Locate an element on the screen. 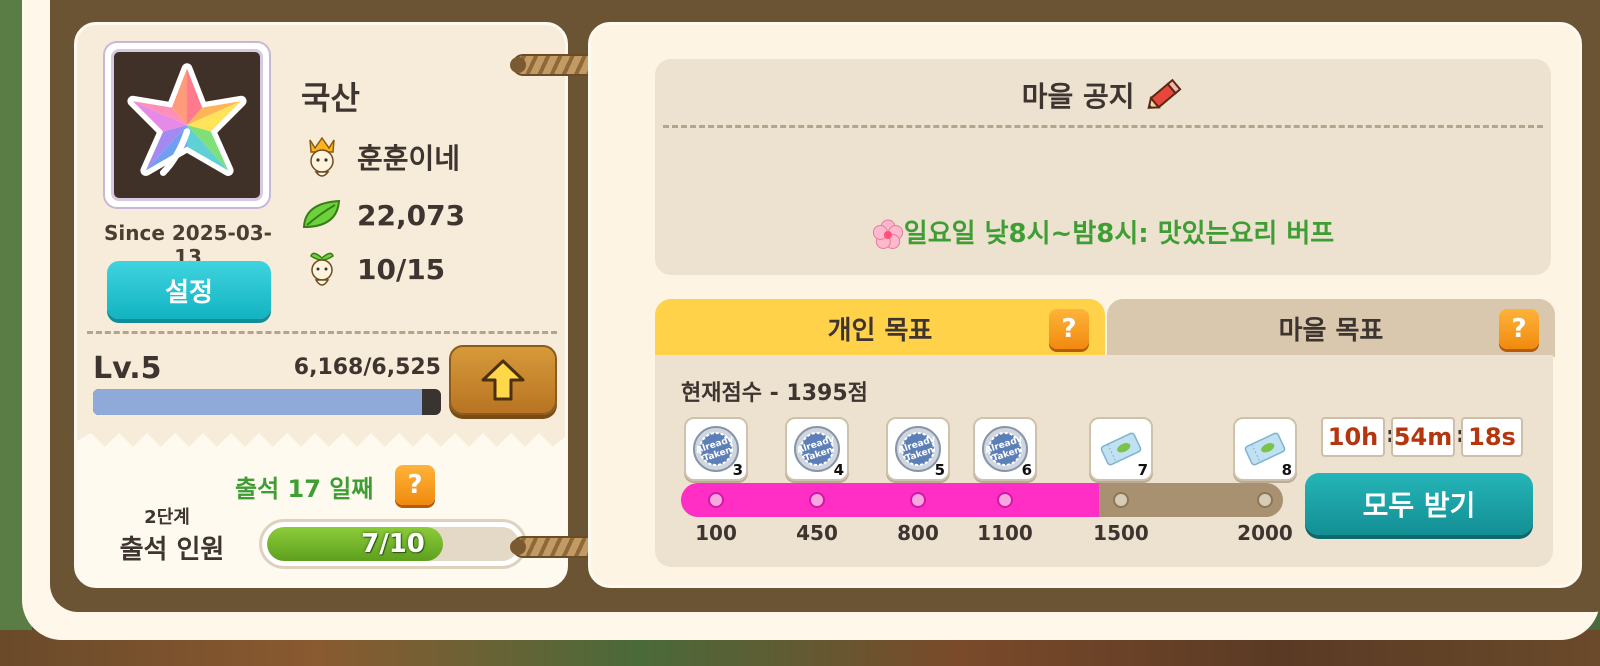 This screenshot has height=666, width=1600. leaves-row: 22,073 is located at coordinates (383, 215).